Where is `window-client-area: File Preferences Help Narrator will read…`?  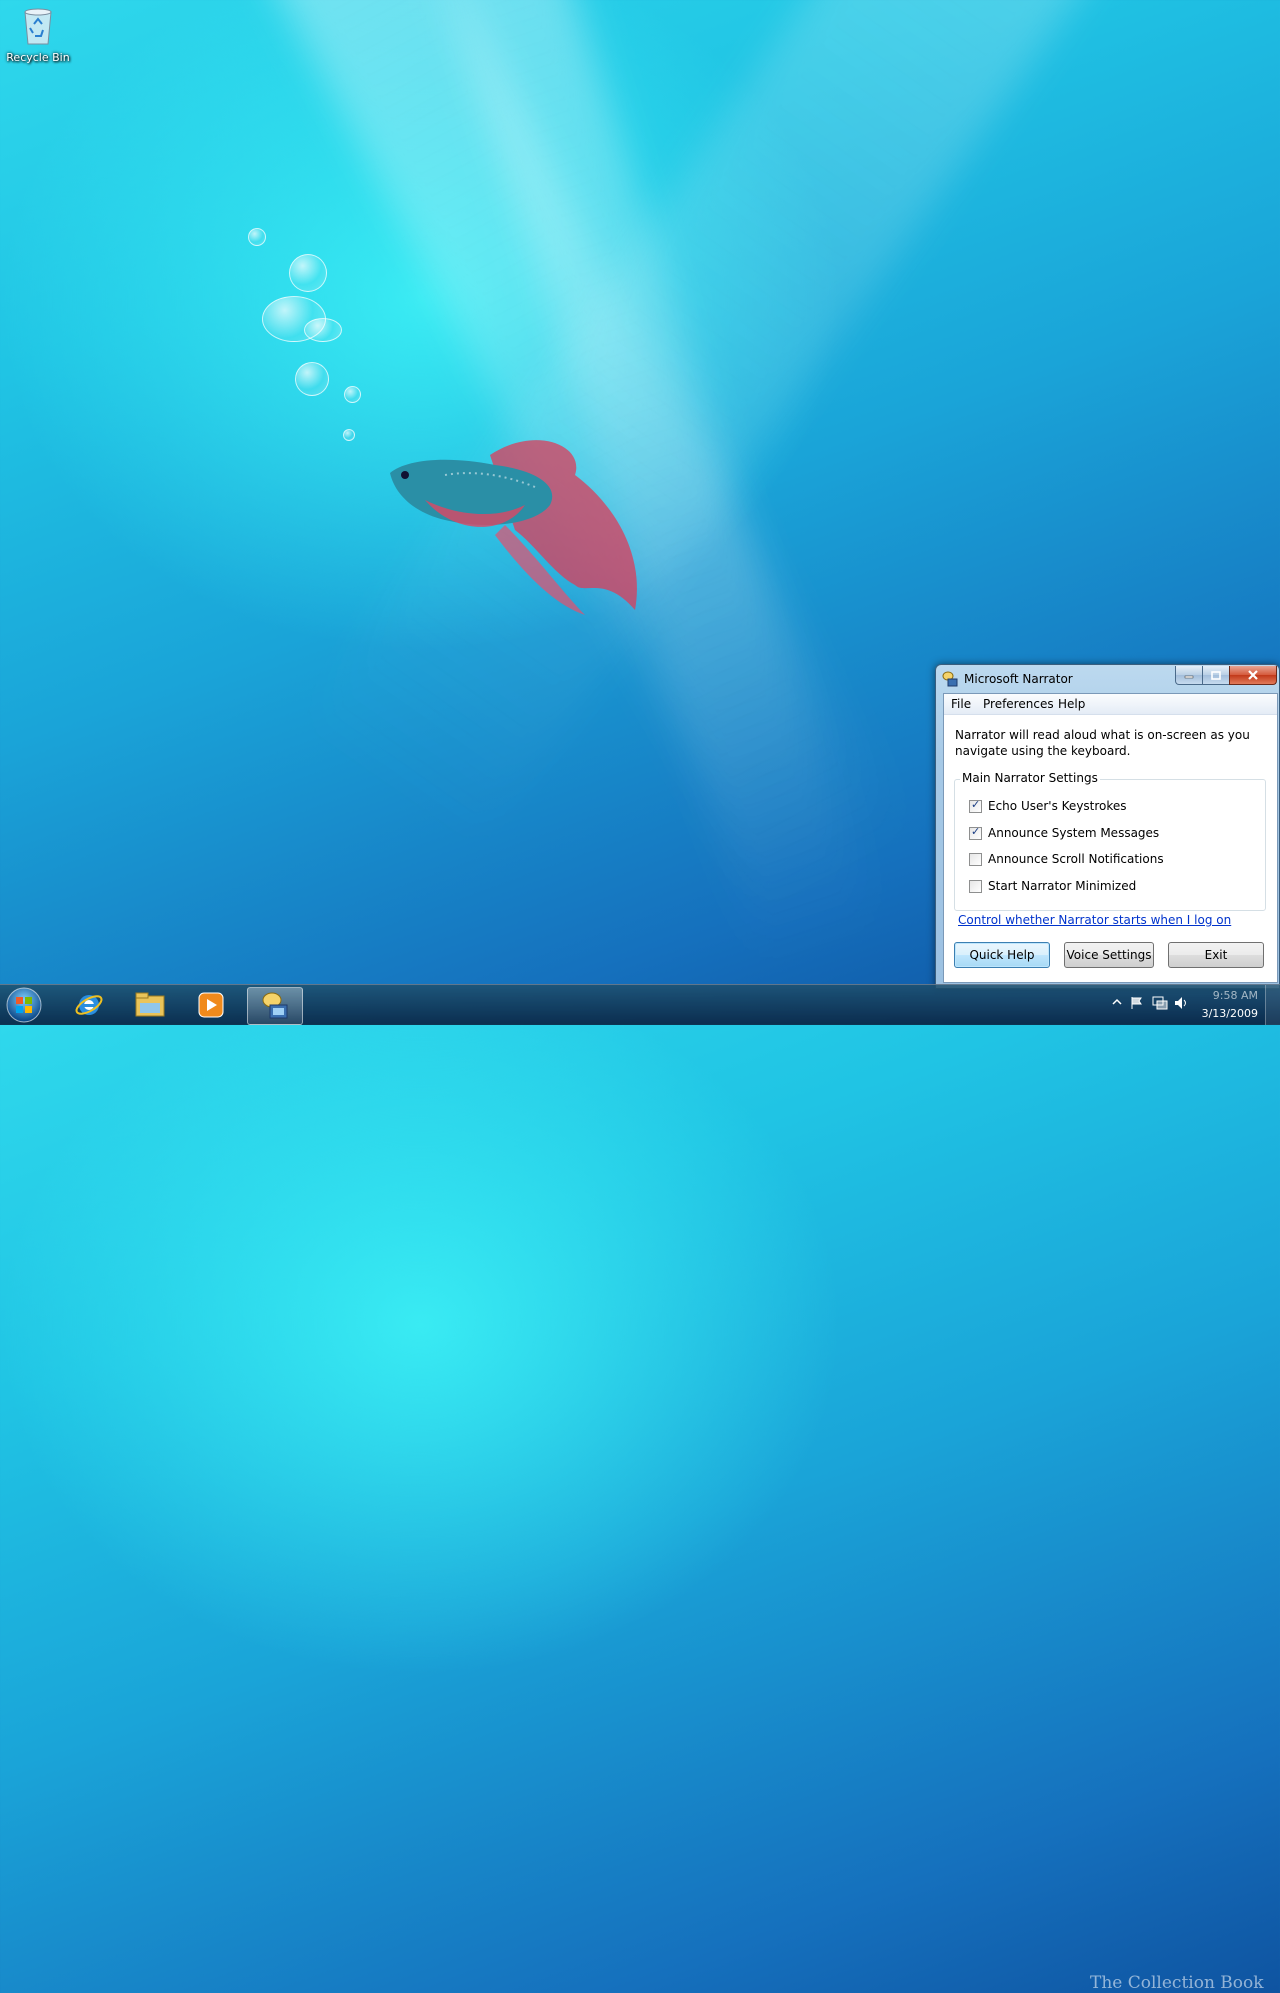
window-client-area: File Preferences Help Narrator will read… is located at coordinates (1110, 838).